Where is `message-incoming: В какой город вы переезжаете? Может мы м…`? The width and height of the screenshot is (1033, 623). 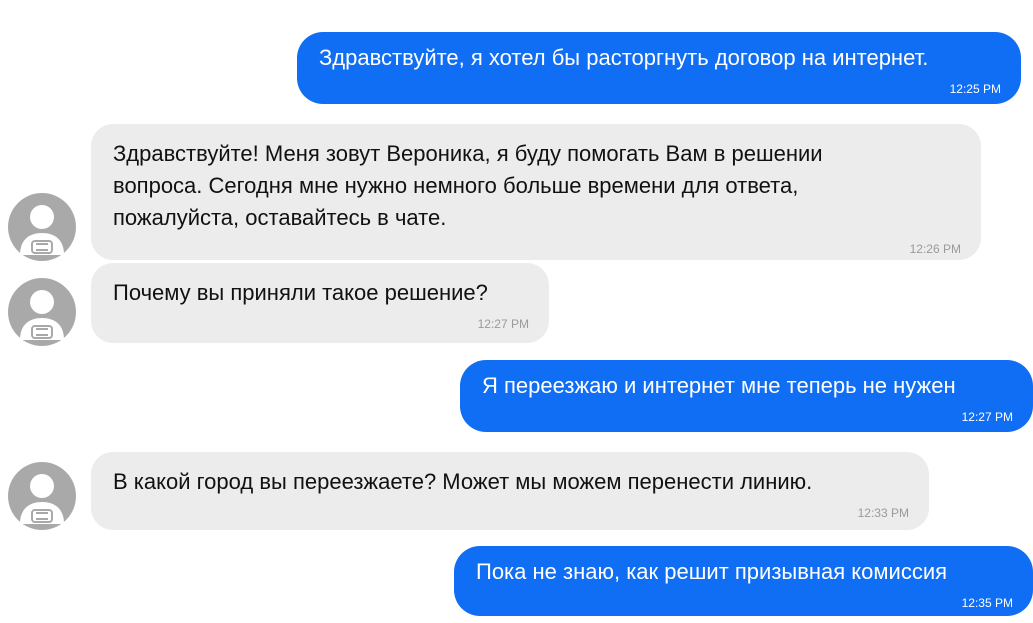 message-incoming: В какой город вы переезжаете? Может мы м… is located at coordinates (510, 491).